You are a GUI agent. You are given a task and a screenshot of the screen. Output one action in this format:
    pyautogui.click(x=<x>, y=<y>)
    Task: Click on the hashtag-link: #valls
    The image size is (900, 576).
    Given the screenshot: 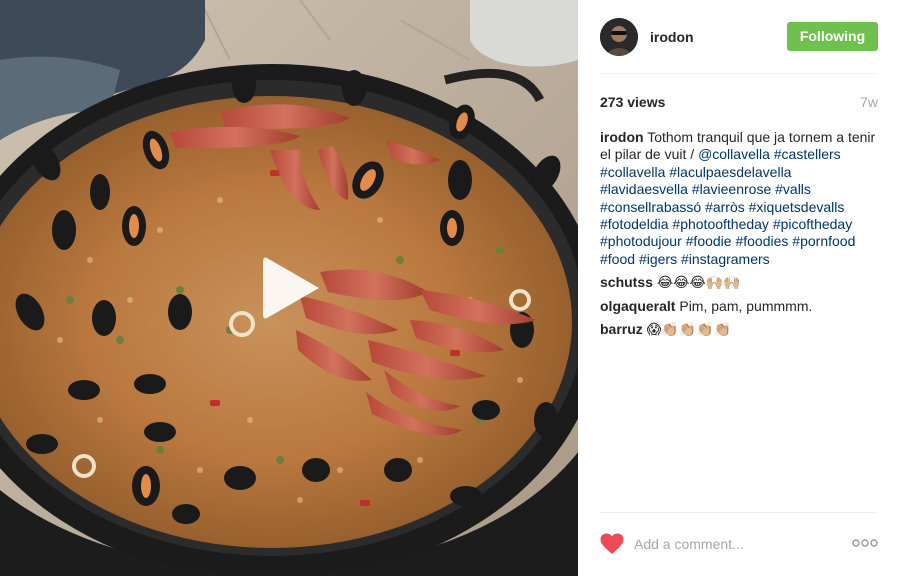 What is the action you would take?
    pyautogui.click(x=793, y=189)
    